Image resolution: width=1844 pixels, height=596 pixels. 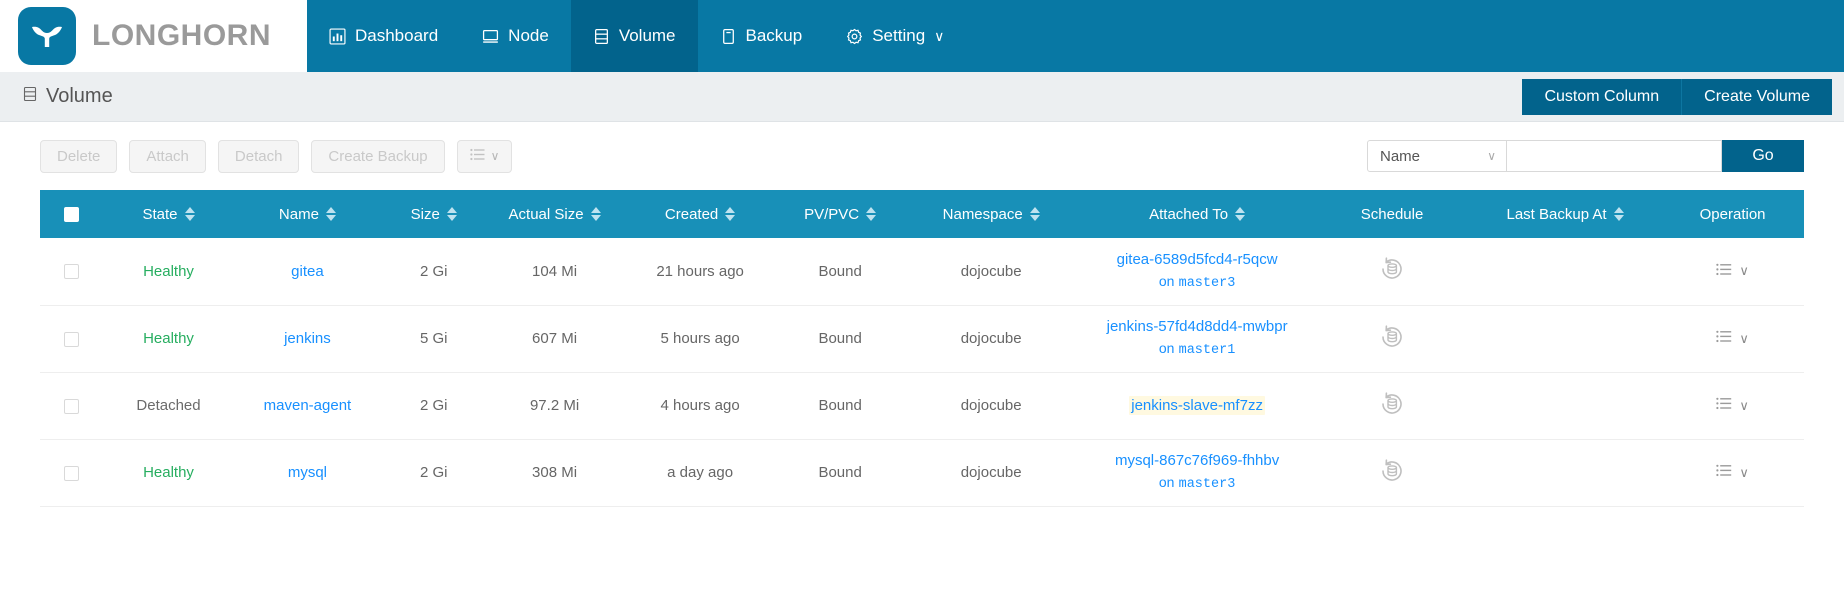 I want to click on th-label: Attached To, so click(x=1189, y=214).